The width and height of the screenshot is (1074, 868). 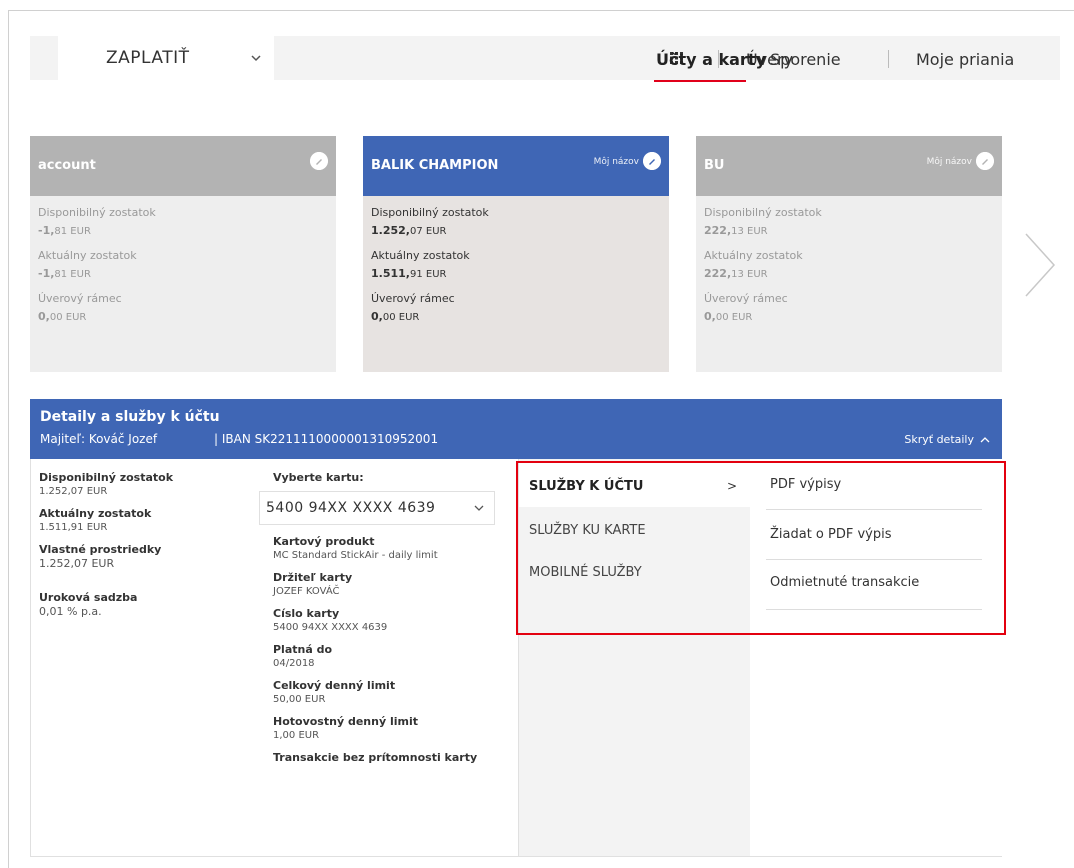 I want to click on daily-limit-value: 50,00 EUR, so click(x=299, y=699).